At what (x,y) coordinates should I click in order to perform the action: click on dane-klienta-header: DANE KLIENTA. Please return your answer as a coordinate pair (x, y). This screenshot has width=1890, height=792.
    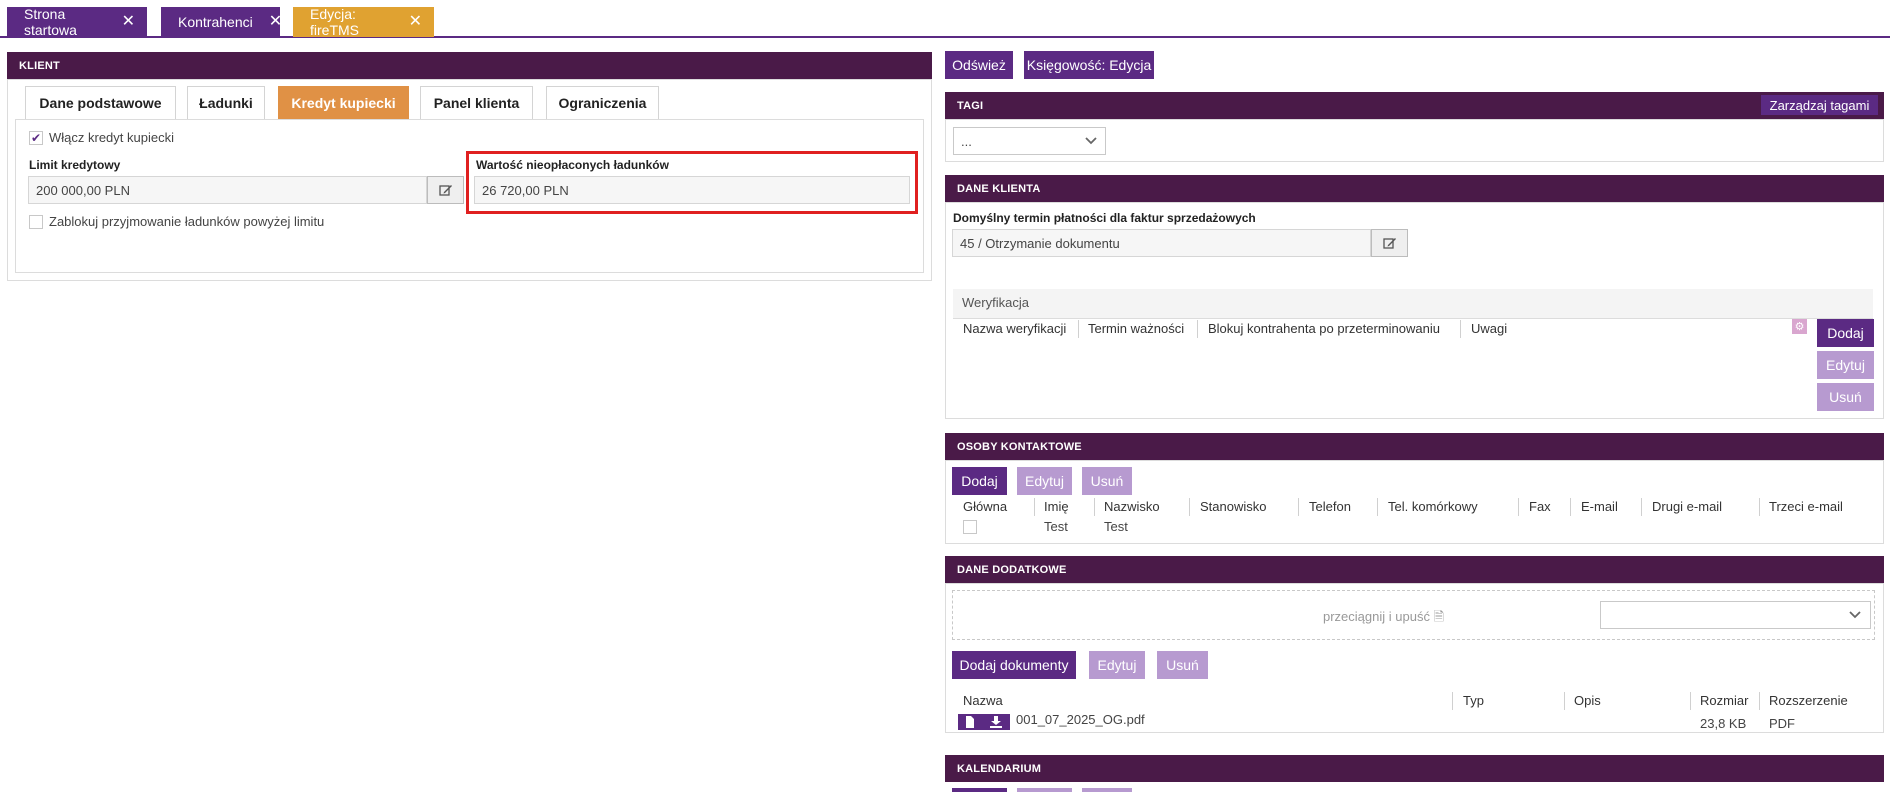
    Looking at the image, I should click on (1414, 188).